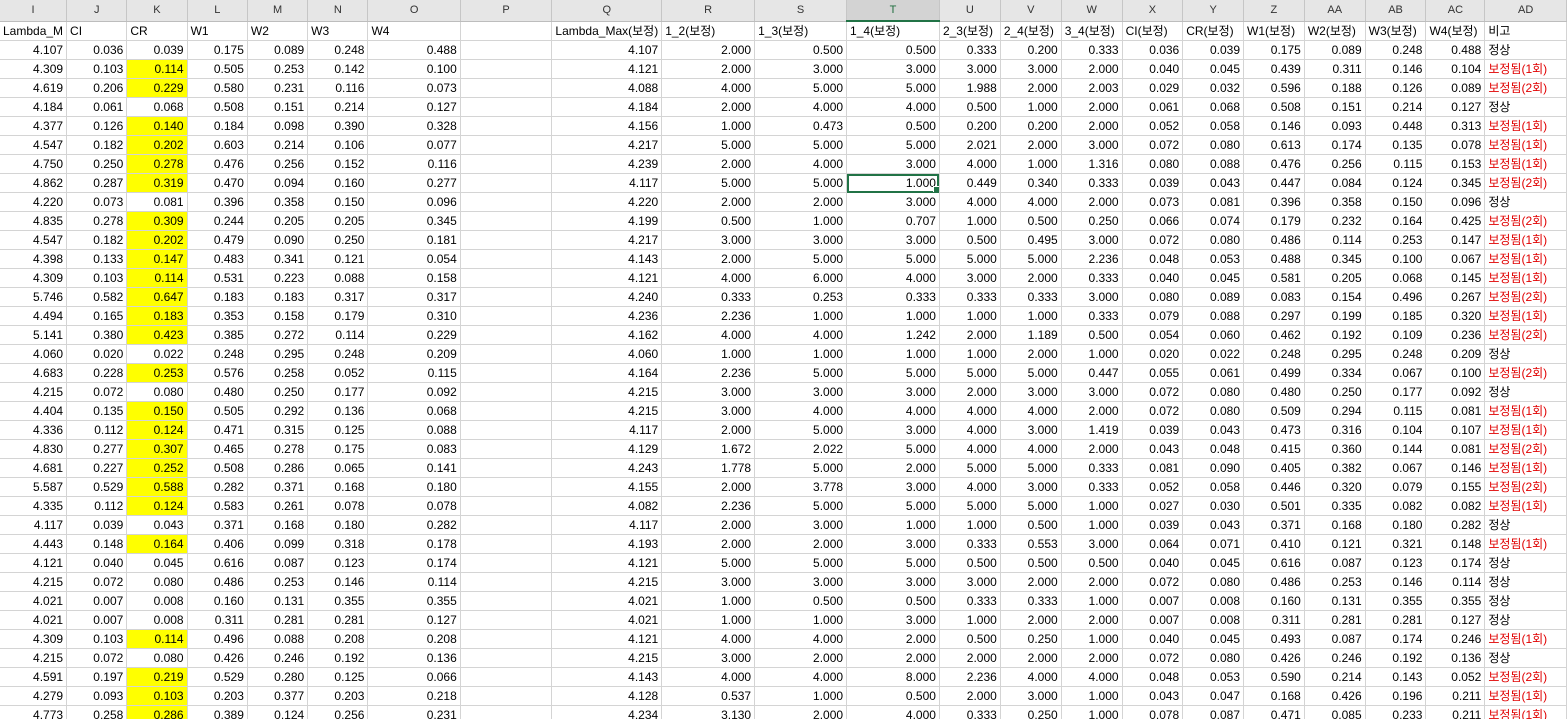 This screenshot has width=1567, height=719. What do you see at coordinates (34, 221) in the screenshot?
I see `cell-i: 4.835` at bounding box center [34, 221].